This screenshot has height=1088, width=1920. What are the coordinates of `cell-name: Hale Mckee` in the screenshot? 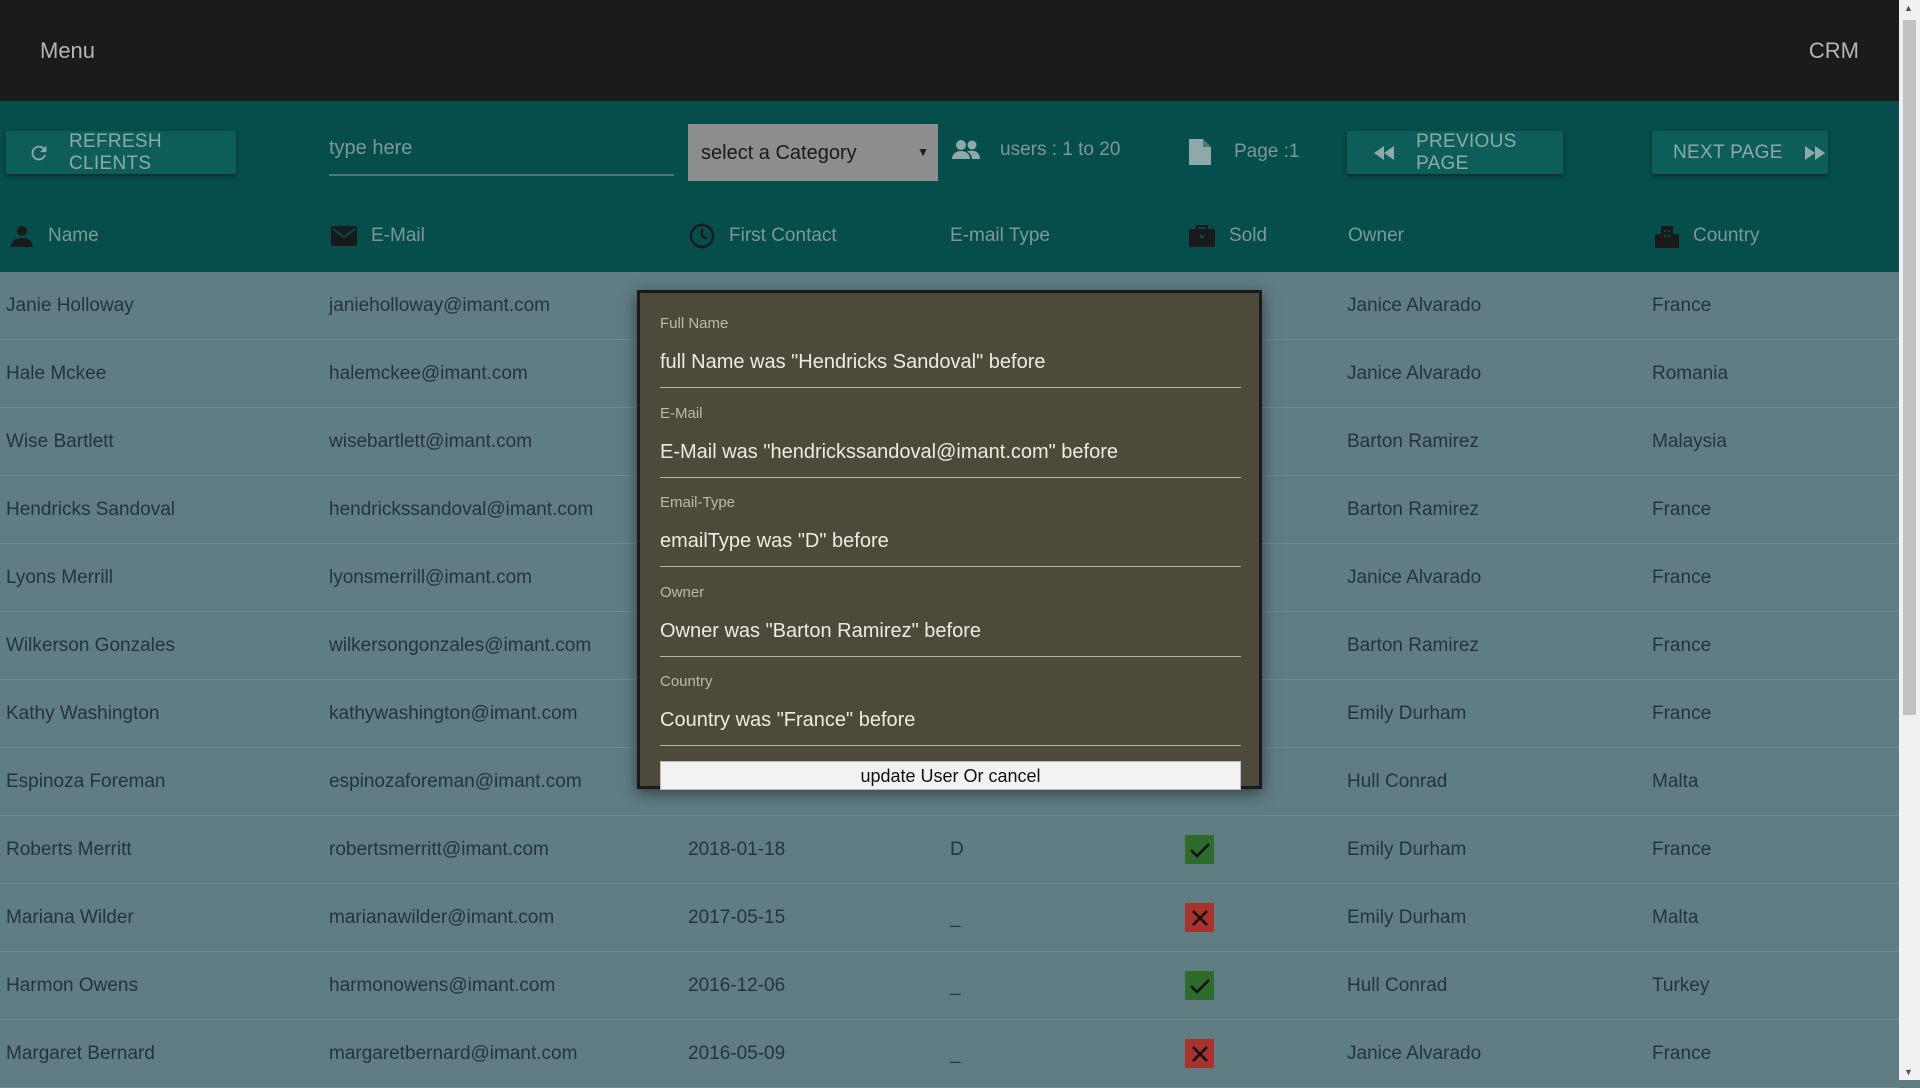 It's located at (56, 373).